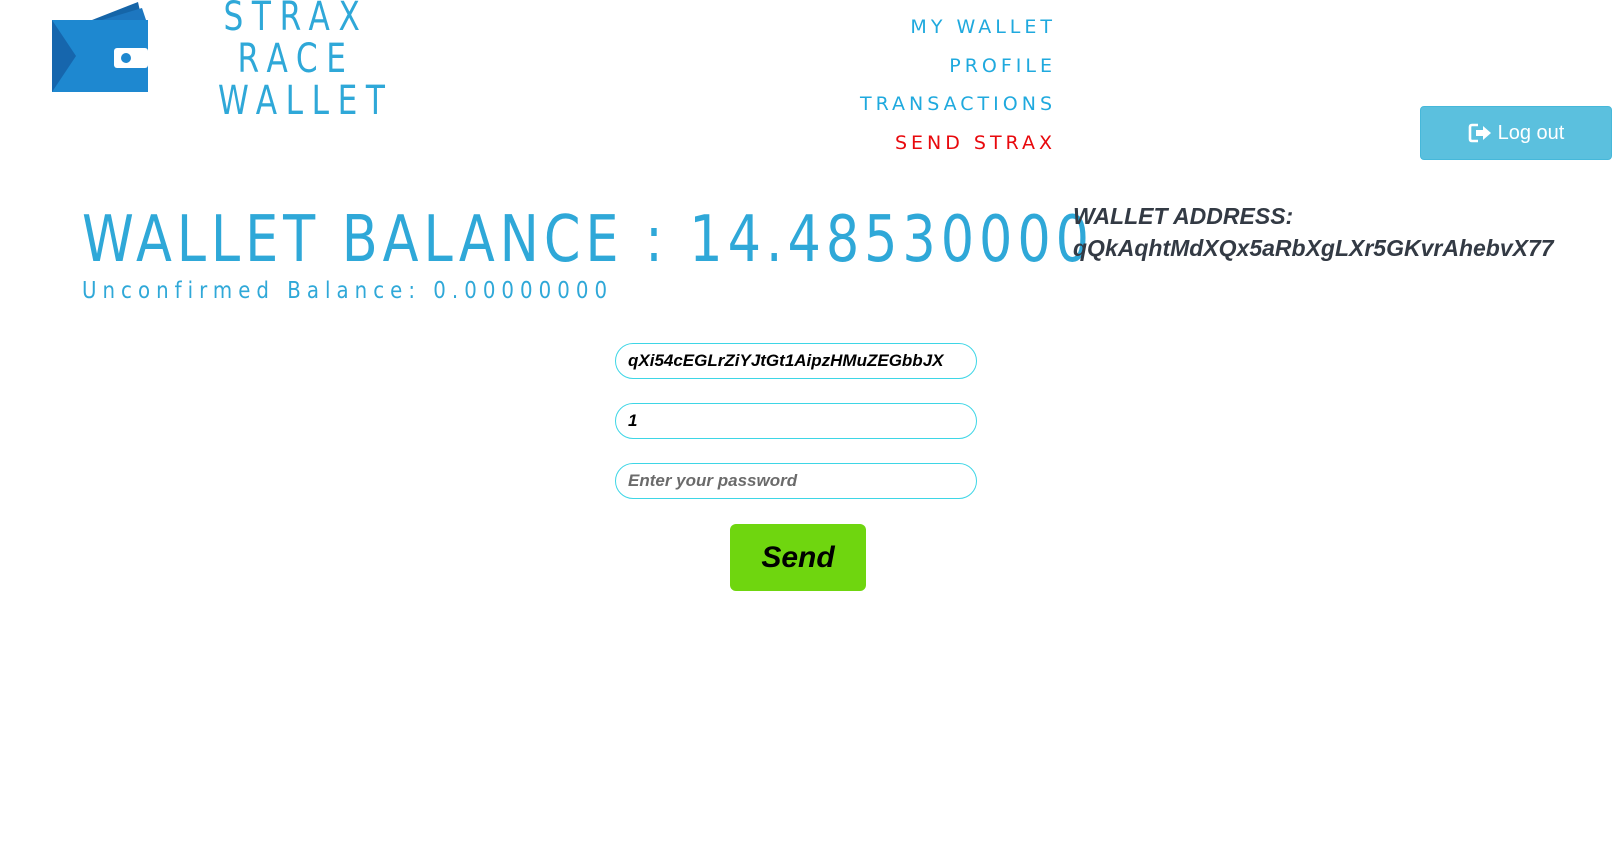 The image size is (1622, 863). I want to click on logo-text: STRAX RACE WALLET, so click(306, 62).